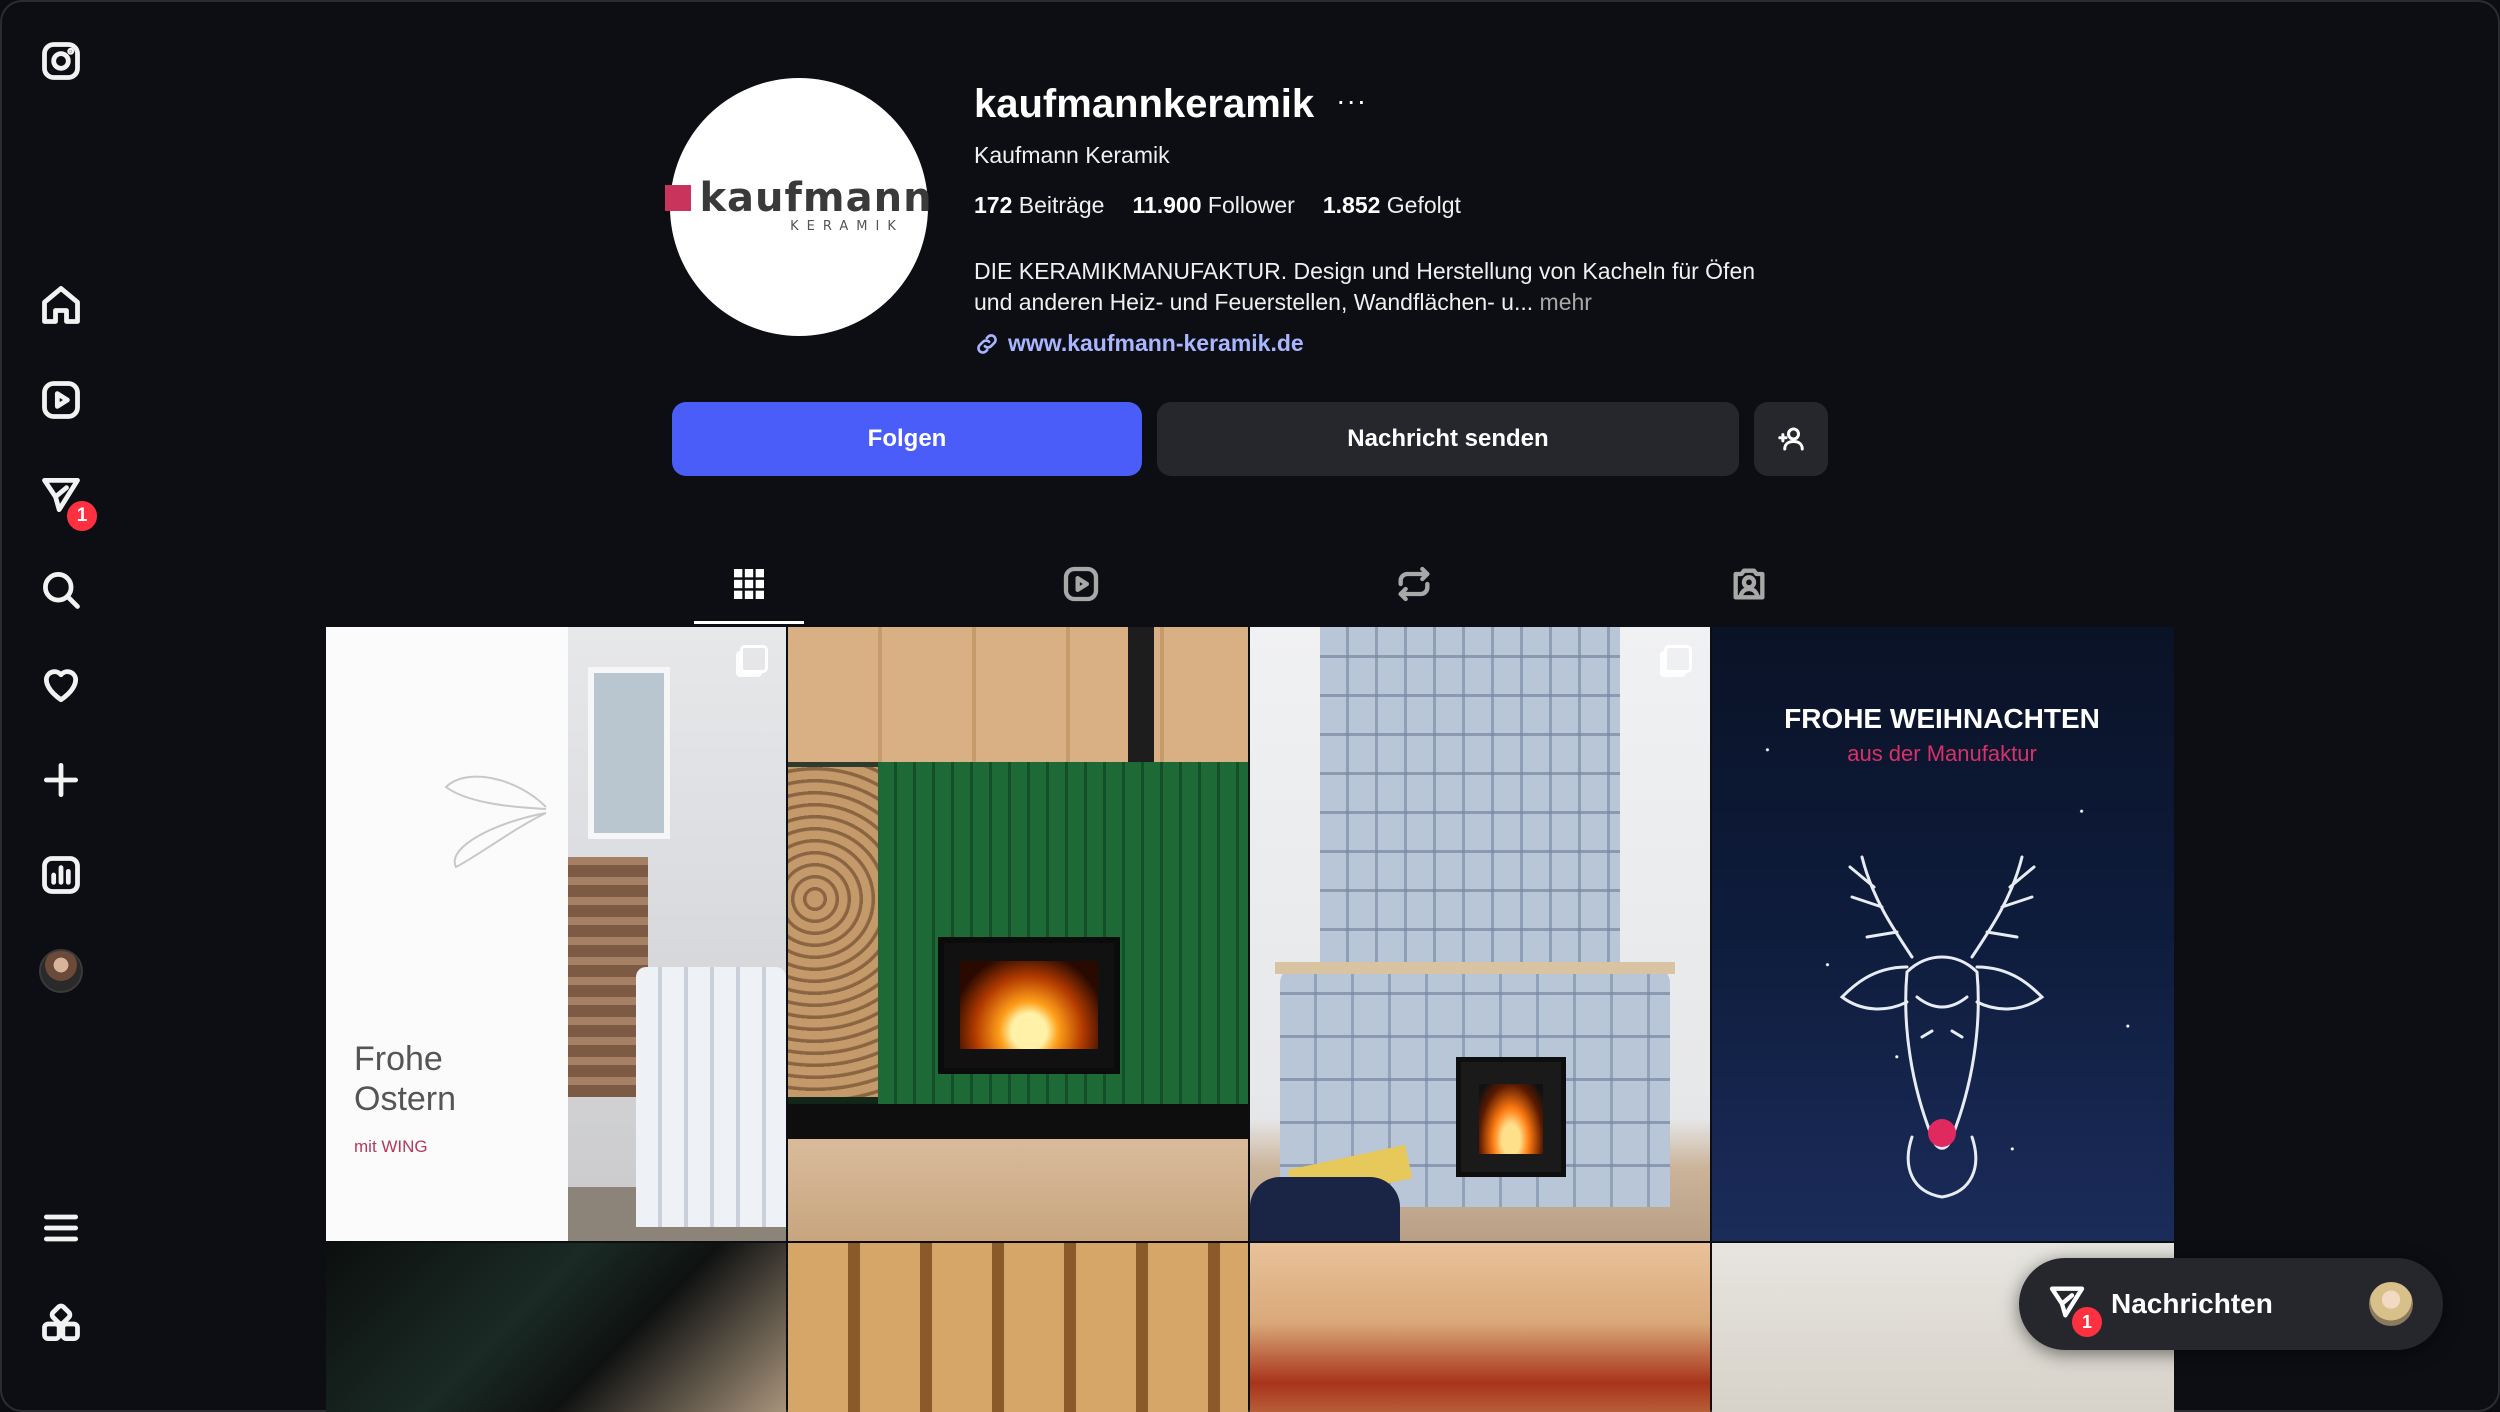 The height and width of the screenshot is (1412, 2500). Describe the element at coordinates (1018, 934) in the screenshot. I see `post-tile-green-stove` at that location.